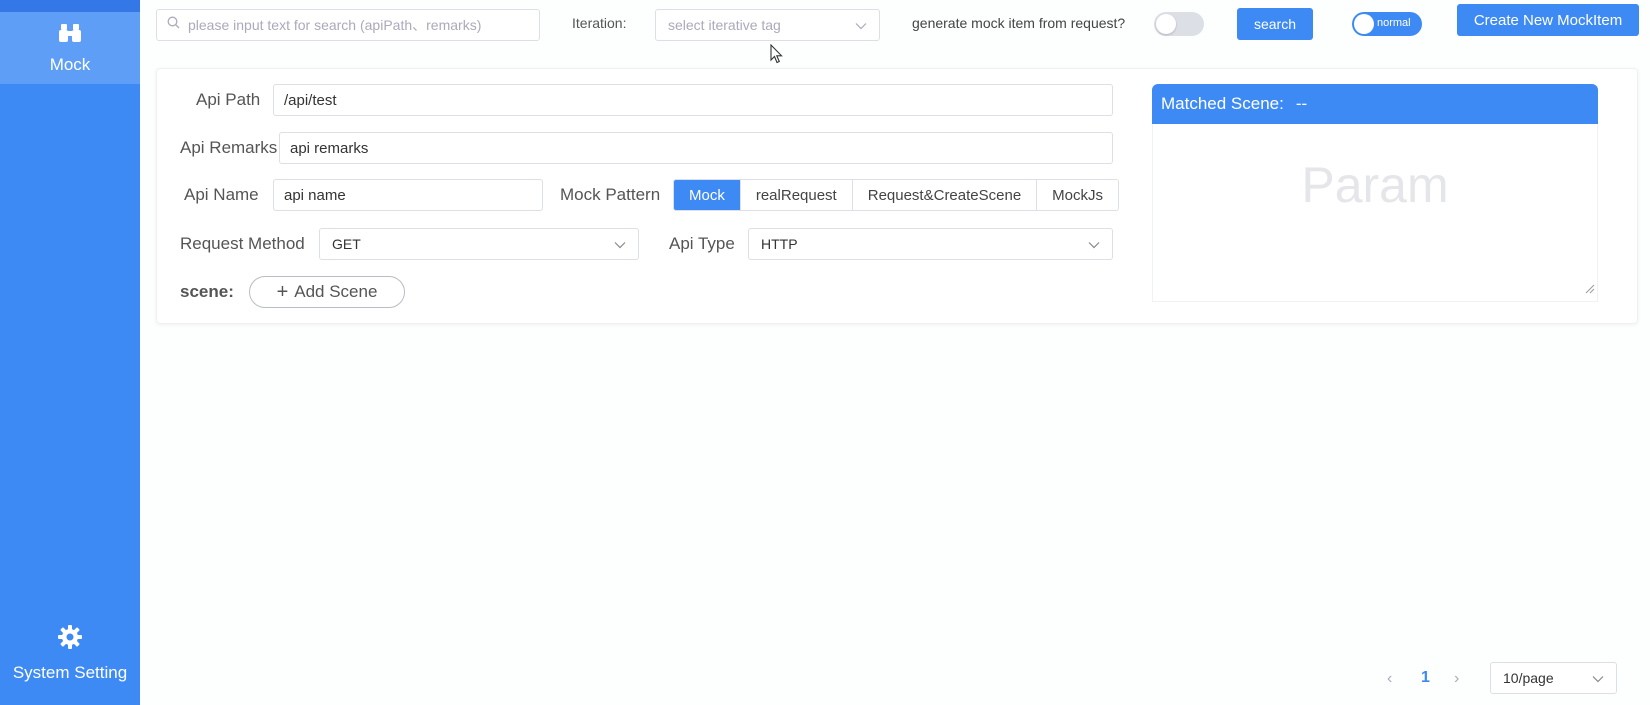 This screenshot has width=1650, height=705. I want to click on matched-scene-panel: Matched Scene: -- Param, so click(1375, 193).